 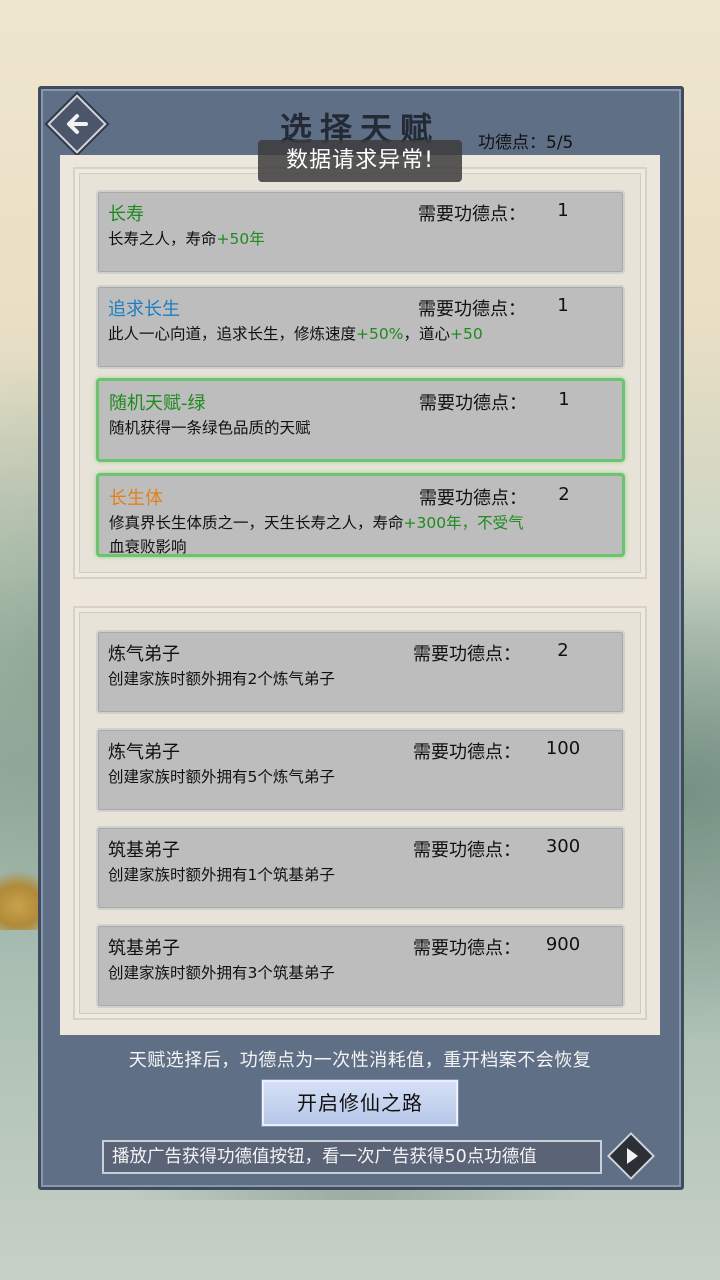 What do you see at coordinates (360, 770) in the screenshot?
I see `disciple-card: 炼气弟子 需要功德点： 100 创建家族时额外拥有5个炼气弟子` at bounding box center [360, 770].